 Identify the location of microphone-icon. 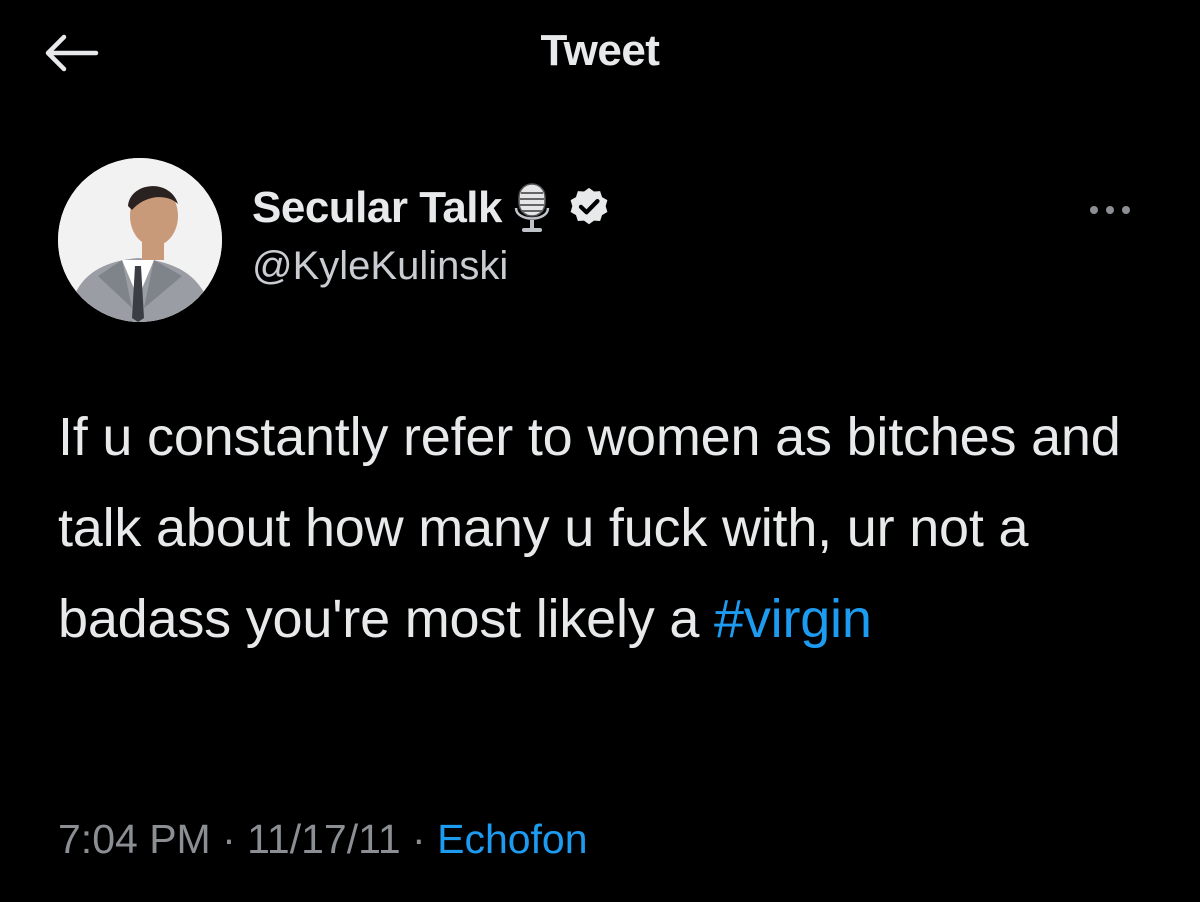
(532, 207).